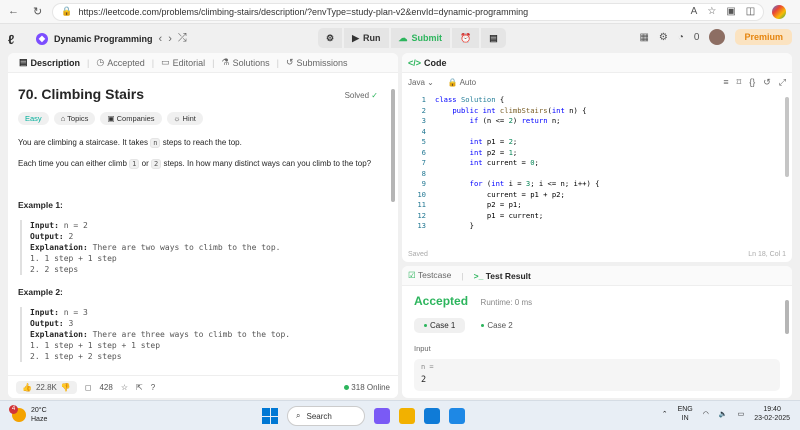 The height and width of the screenshot is (430, 800). Describe the element at coordinates (597, 375) in the screenshot. I see `input-value-box: n = 2` at that location.